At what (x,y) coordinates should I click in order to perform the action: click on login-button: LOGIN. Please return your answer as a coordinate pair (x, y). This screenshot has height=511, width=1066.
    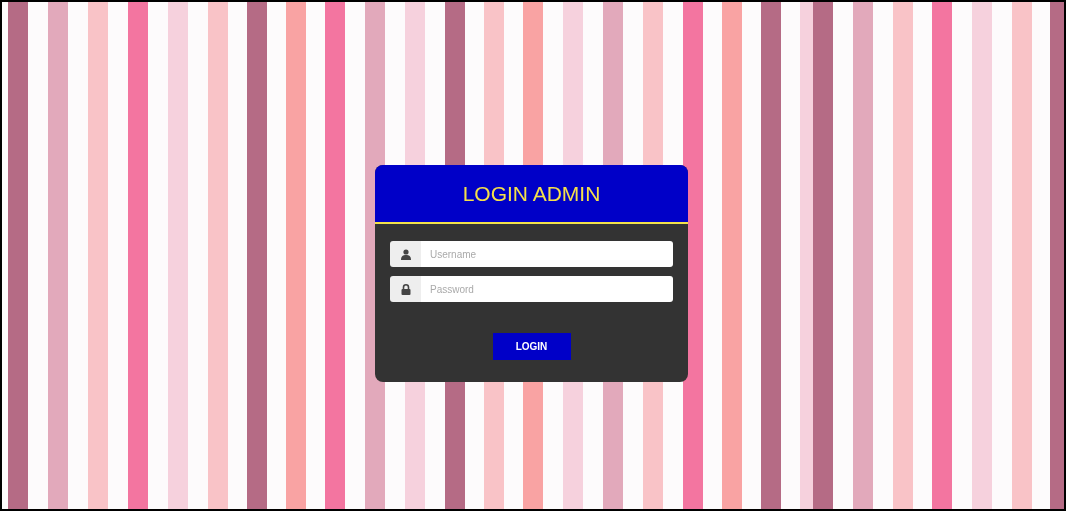
    Looking at the image, I should click on (531, 346).